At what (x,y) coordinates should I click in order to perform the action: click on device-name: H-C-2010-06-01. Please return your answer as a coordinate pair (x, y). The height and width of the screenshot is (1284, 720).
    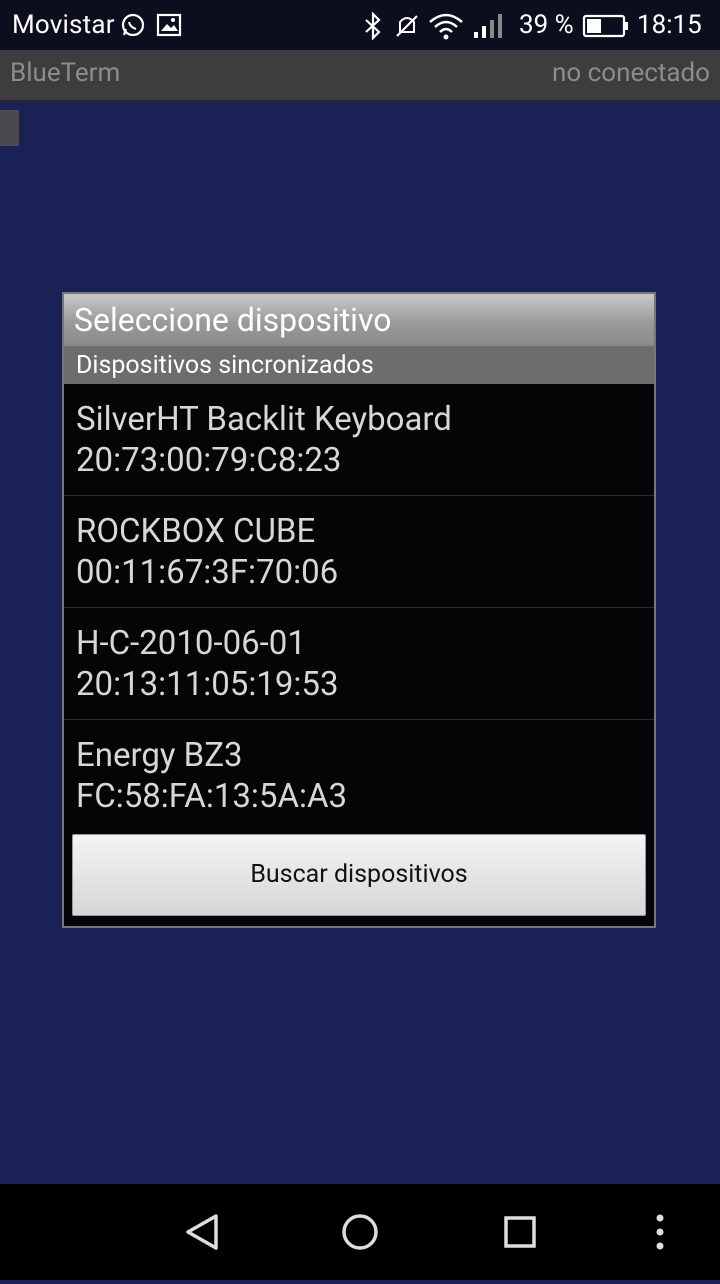
    Looking at the image, I should click on (191, 643).